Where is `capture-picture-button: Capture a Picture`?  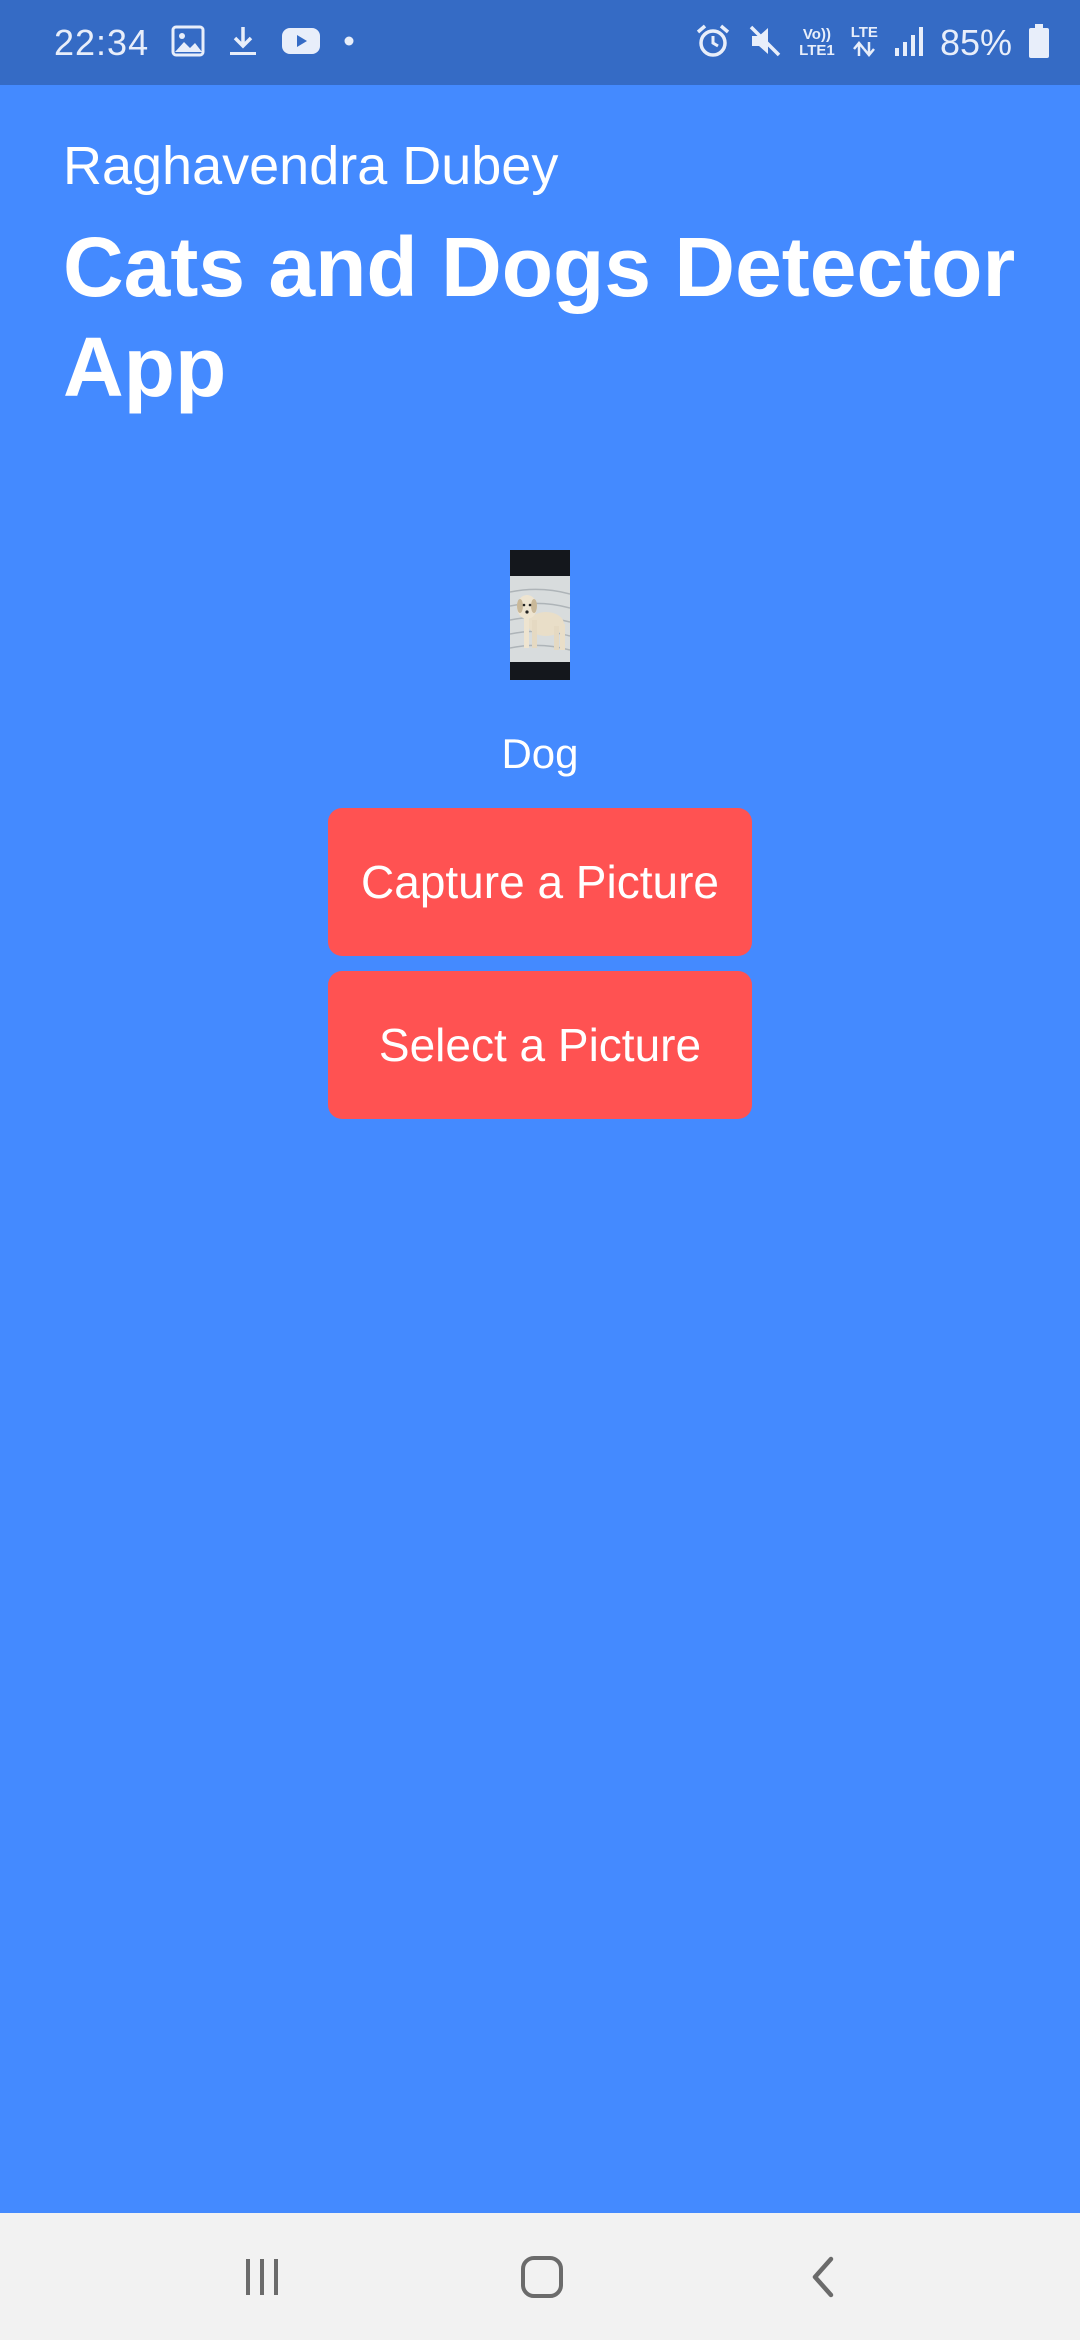 capture-picture-button: Capture a Picture is located at coordinates (540, 882).